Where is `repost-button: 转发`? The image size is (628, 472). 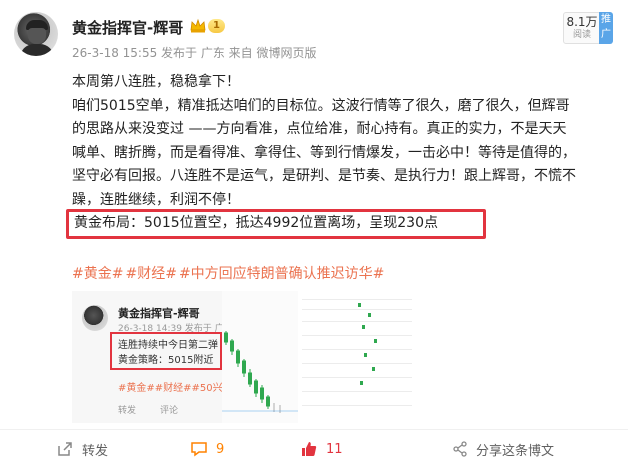
repost-button: 转发 is located at coordinates (82, 449).